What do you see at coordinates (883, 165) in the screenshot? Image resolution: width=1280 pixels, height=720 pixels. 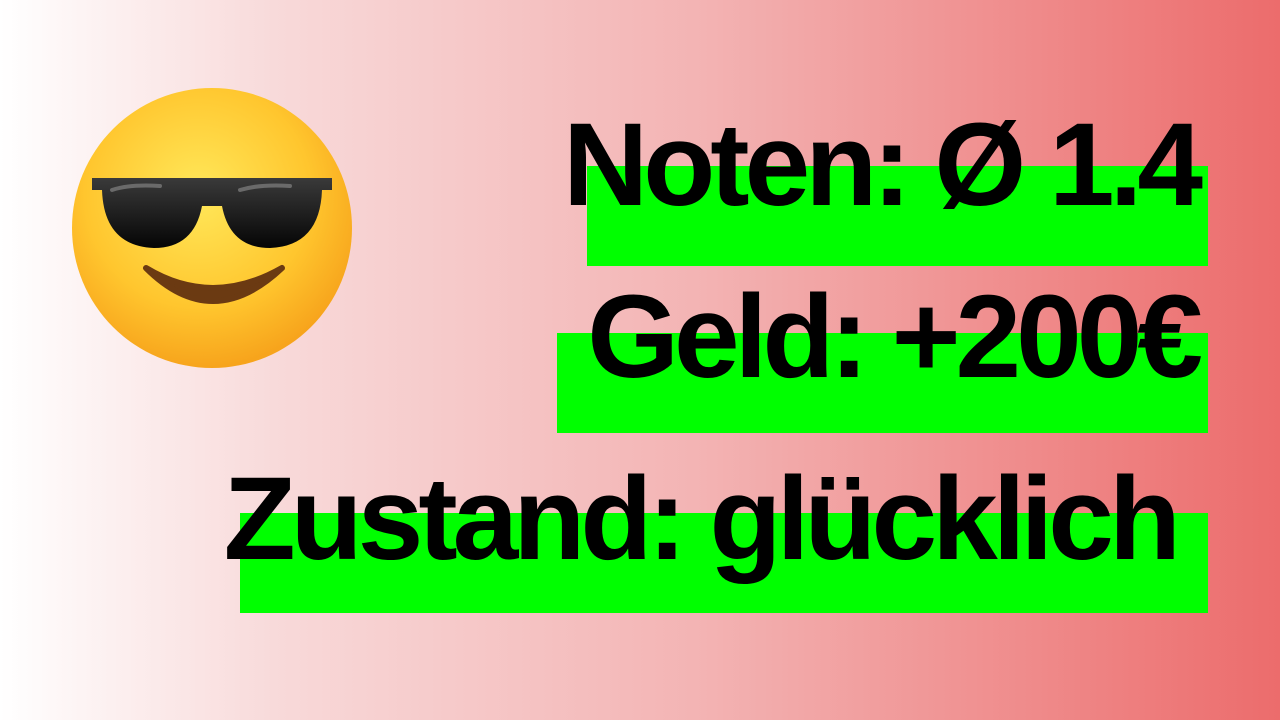 I see `grades-text: Noten: Ø 1.4` at bounding box center [883, 165].